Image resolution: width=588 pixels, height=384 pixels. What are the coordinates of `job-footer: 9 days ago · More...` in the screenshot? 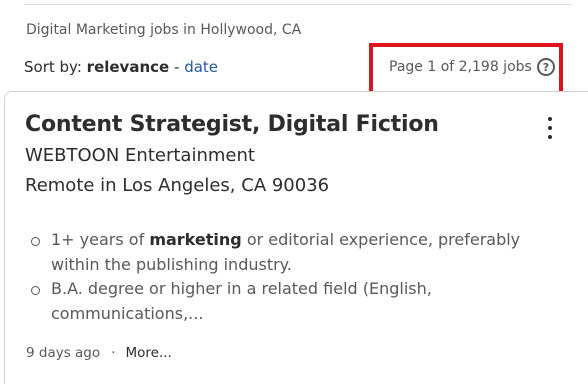 It's located at (99, 353).